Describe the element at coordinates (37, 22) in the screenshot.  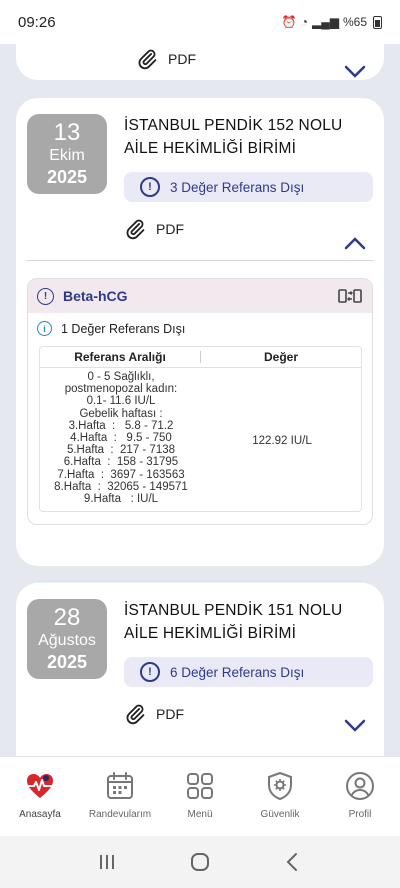
I see `status-time: 09:26` at that location.